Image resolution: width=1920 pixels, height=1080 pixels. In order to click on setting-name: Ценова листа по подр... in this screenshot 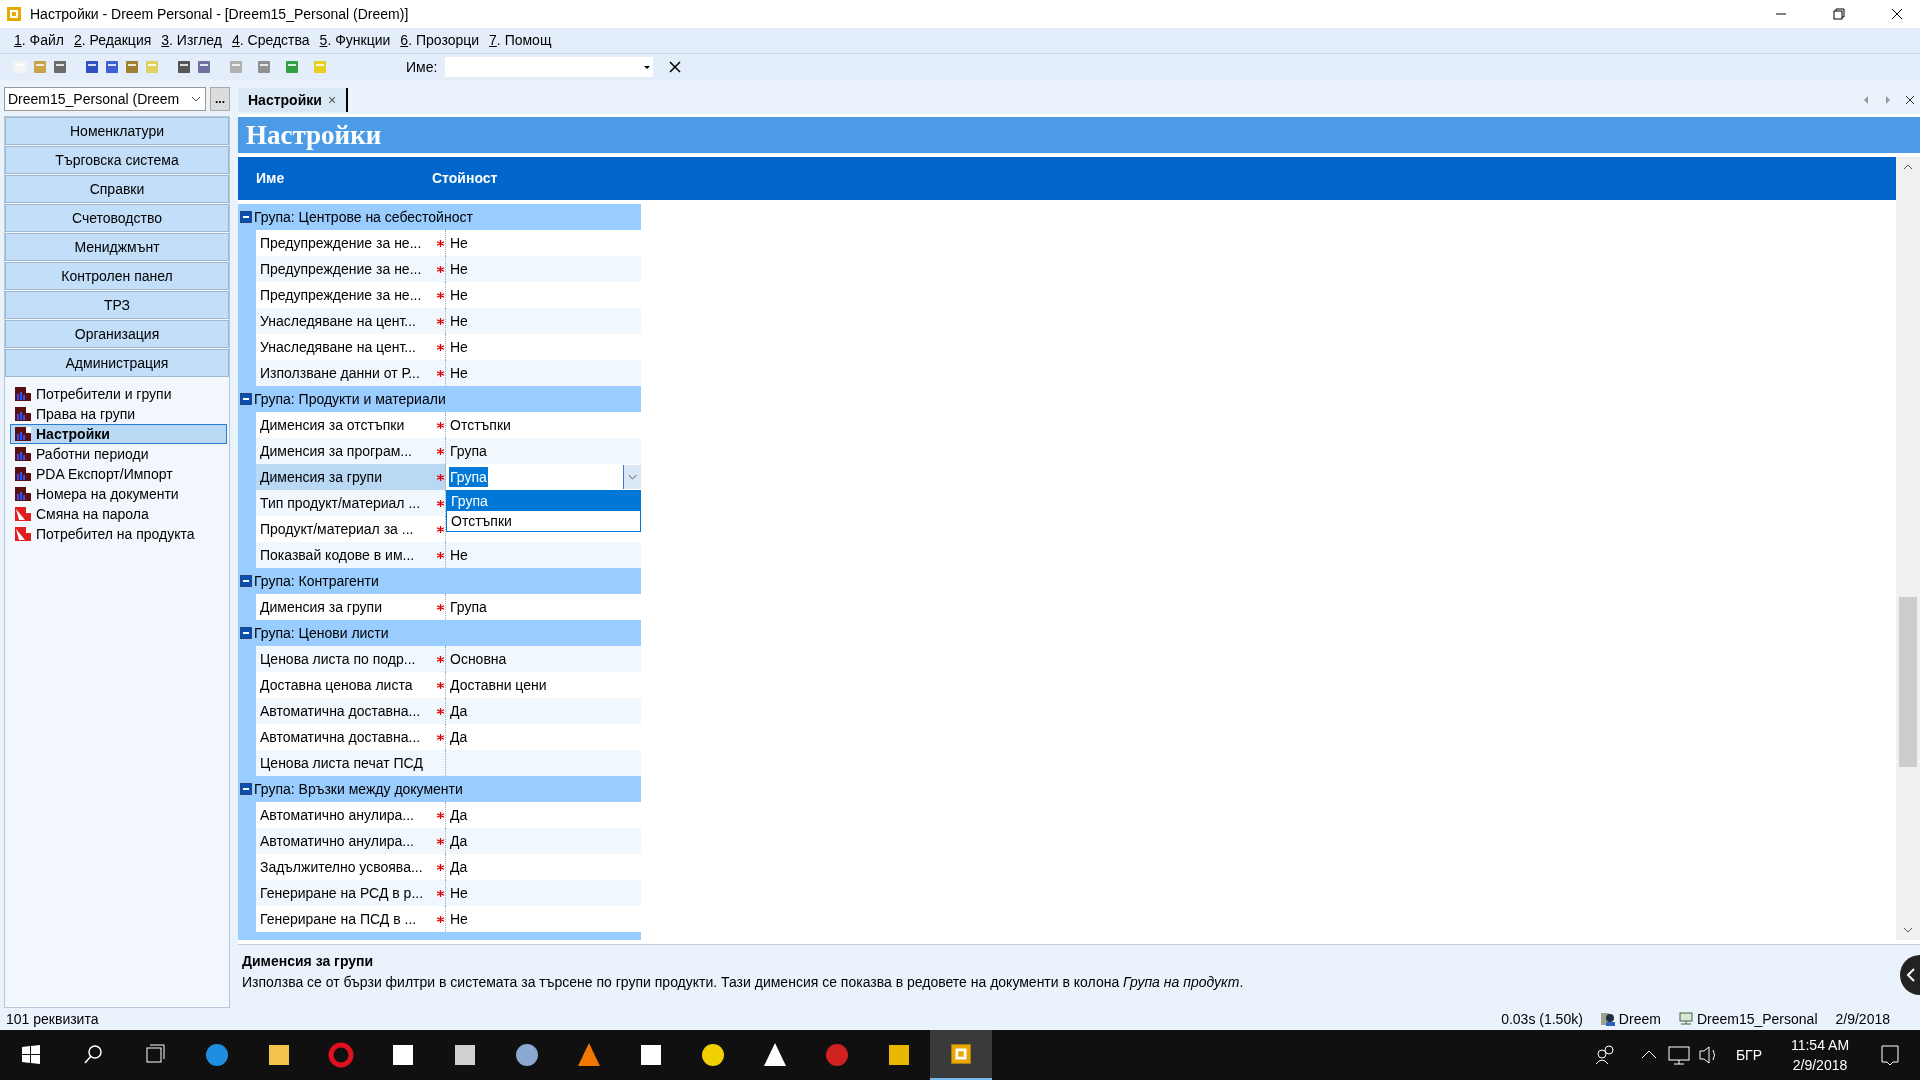, I will do `click(346, 659)`.